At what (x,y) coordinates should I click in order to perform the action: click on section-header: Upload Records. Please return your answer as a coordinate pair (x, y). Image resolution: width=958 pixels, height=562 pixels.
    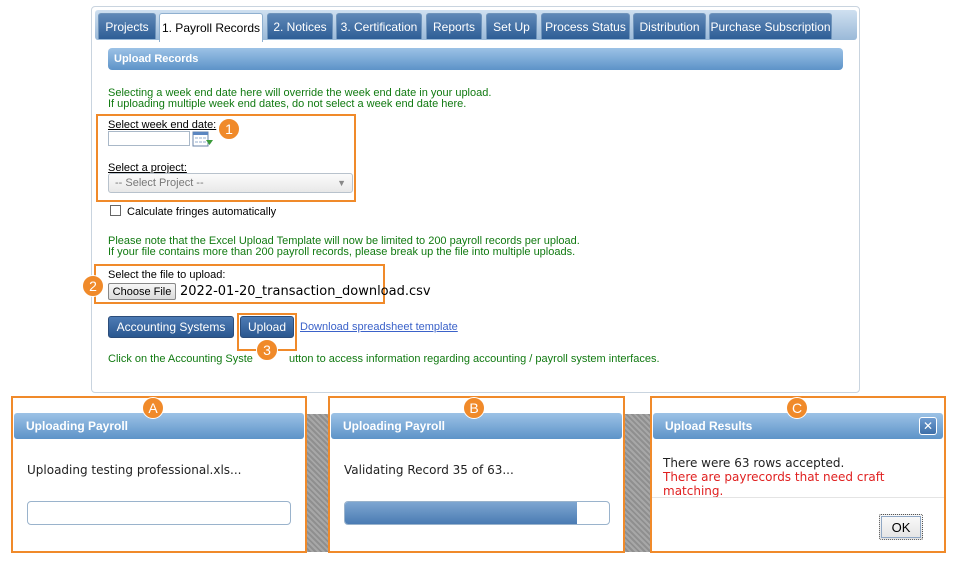
    Looking at the image, I should click on (475, 59).